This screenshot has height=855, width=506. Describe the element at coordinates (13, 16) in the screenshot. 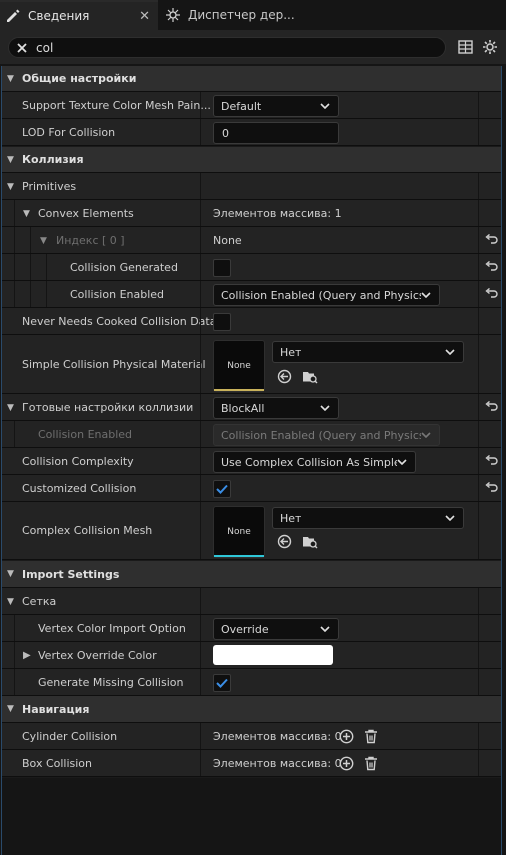

I see `pencil-icon` at that location.